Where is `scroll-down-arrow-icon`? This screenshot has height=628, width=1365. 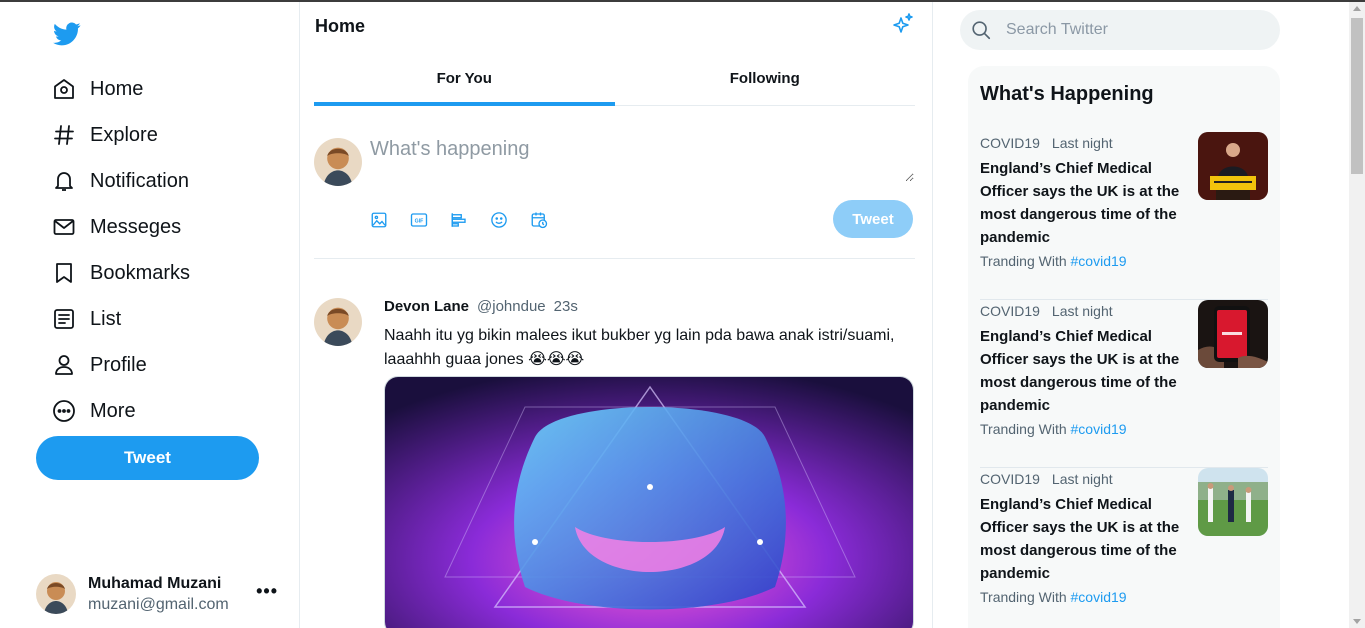 scroll-down-arrow-icon is located at coordinates (1357, 621).